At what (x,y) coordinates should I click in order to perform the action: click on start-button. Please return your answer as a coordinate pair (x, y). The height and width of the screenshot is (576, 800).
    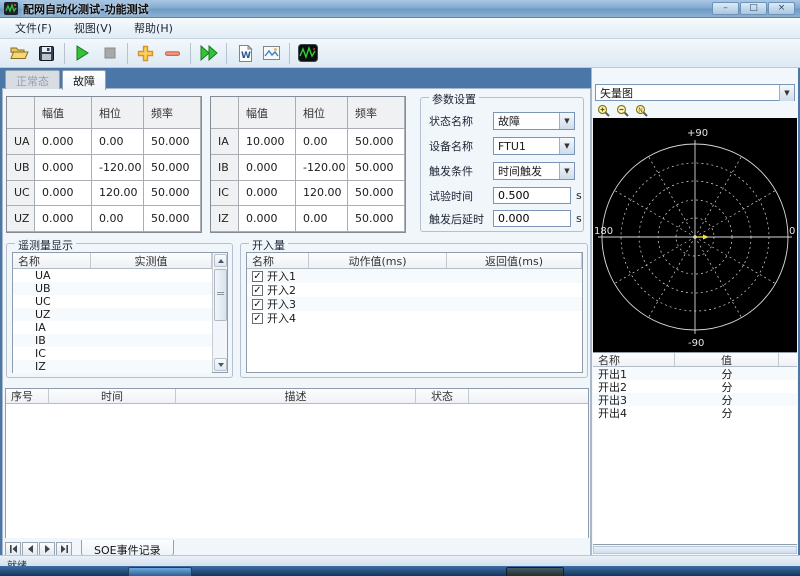
    Looking at the image, I should click on (82, 53).